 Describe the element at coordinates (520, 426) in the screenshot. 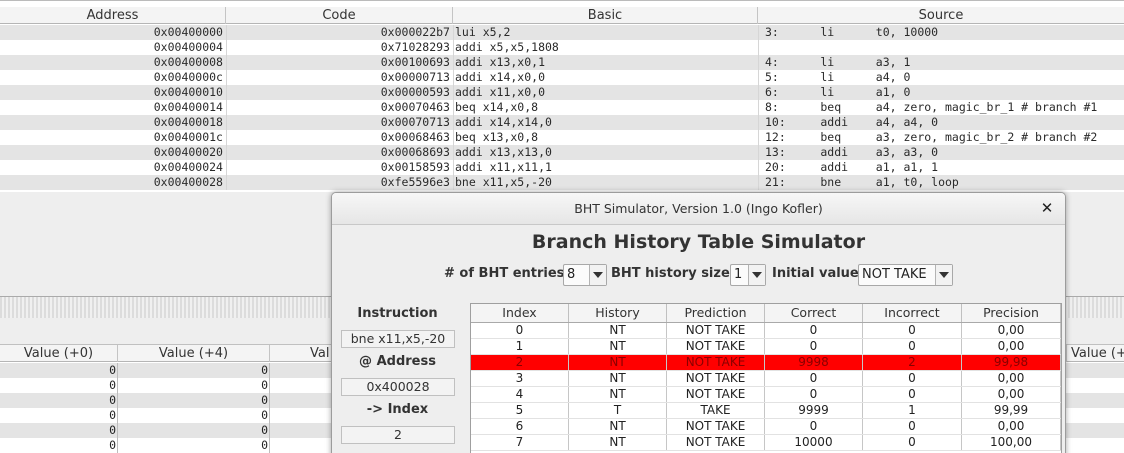

I see `index-cell: 6` at that location.